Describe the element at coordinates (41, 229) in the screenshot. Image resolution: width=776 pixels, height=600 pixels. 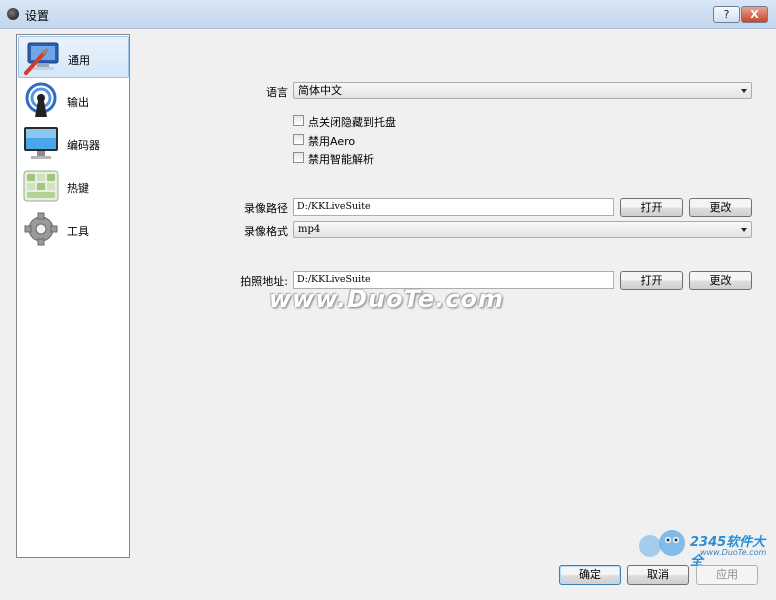
I see `gear-icon` at that location.